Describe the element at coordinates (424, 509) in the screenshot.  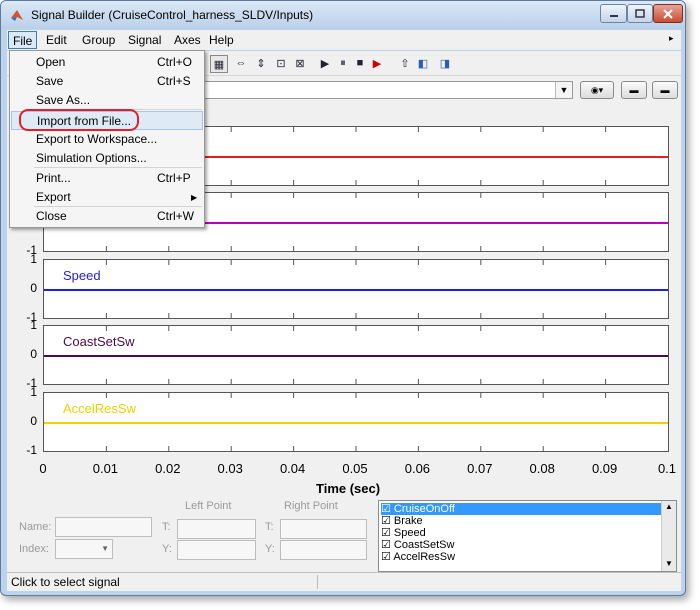
I see `signal-list-item-label: CruiseOnOff` at that location.